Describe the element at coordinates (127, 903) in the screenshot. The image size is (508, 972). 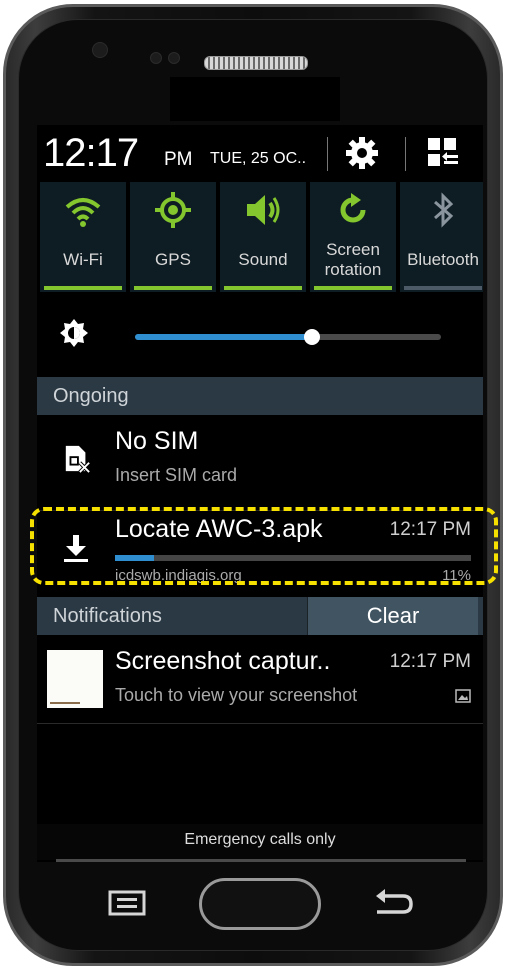
I see `menu-key-icon` at that location.